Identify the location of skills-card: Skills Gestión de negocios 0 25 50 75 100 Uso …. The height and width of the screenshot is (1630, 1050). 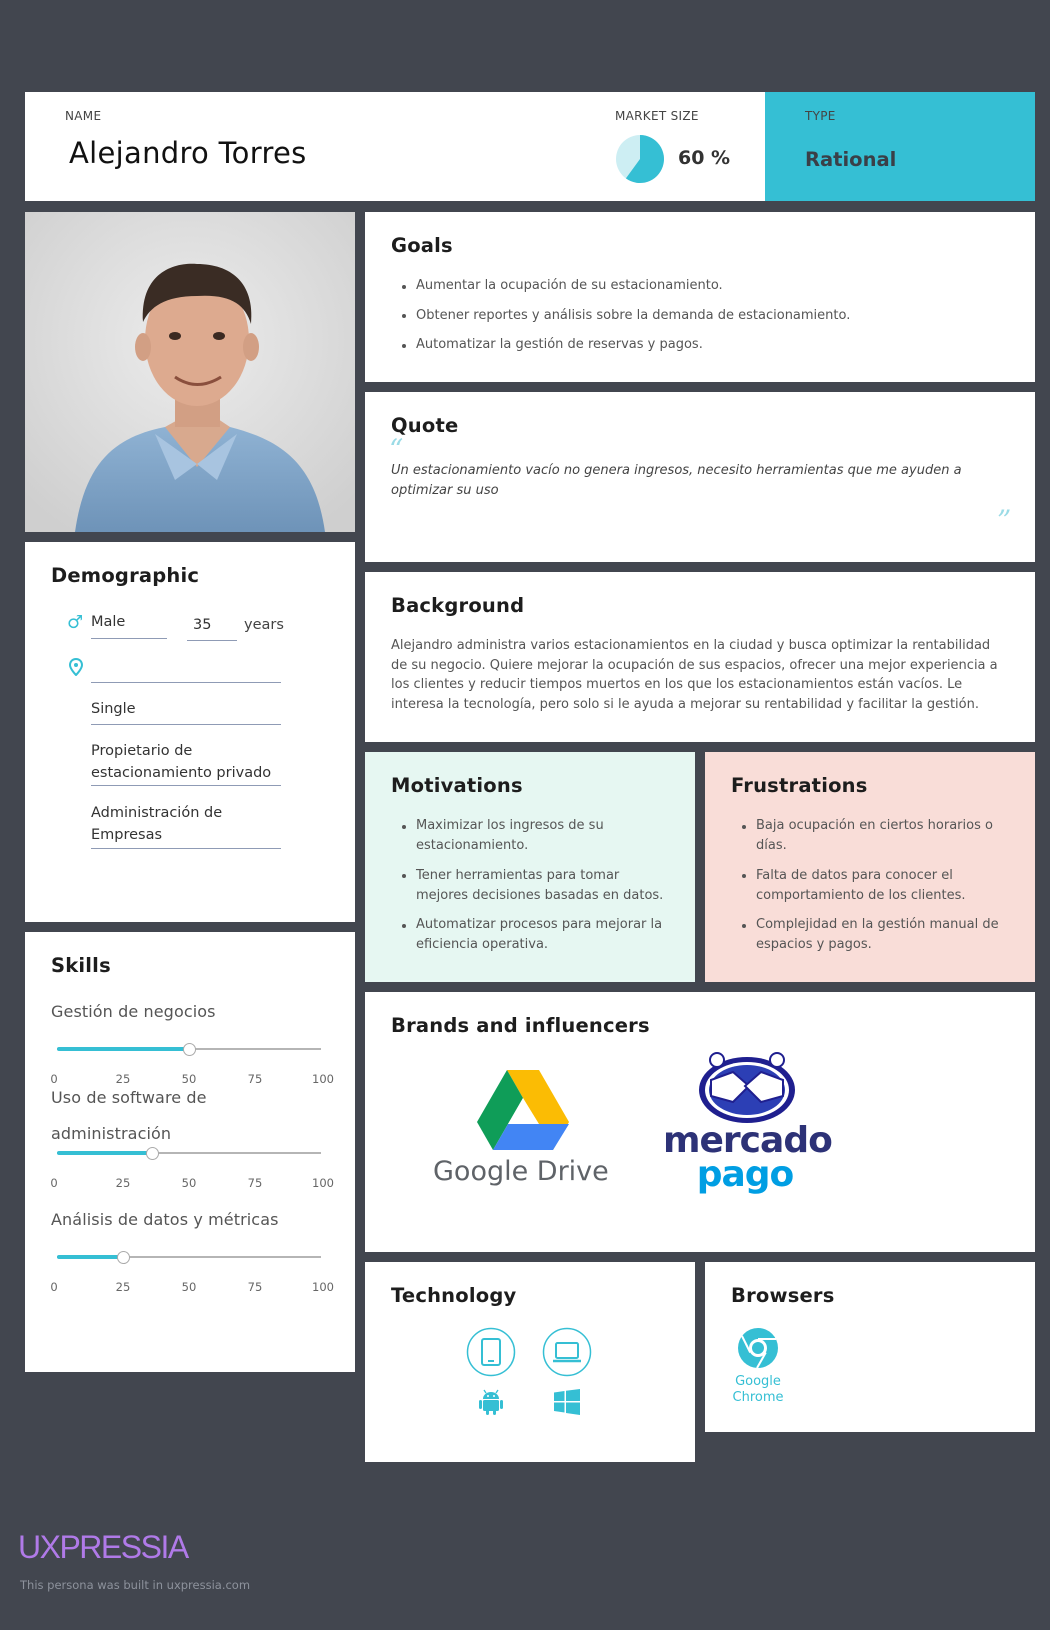
(190, 1152).